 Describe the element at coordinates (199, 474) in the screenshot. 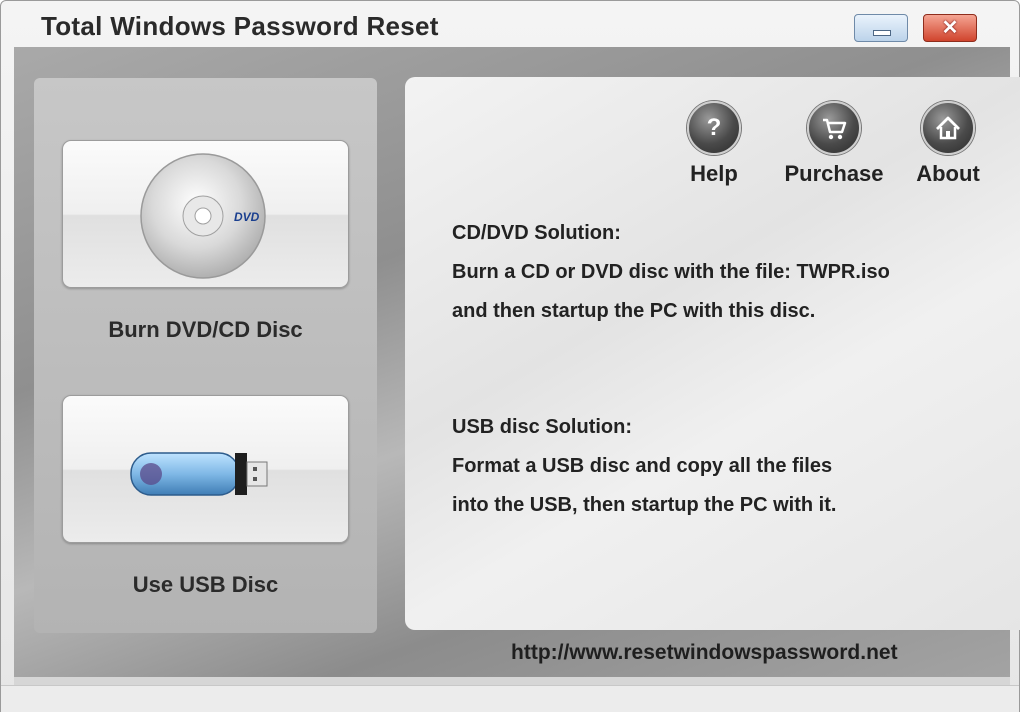

I see `usb-drive-icon` at that location.